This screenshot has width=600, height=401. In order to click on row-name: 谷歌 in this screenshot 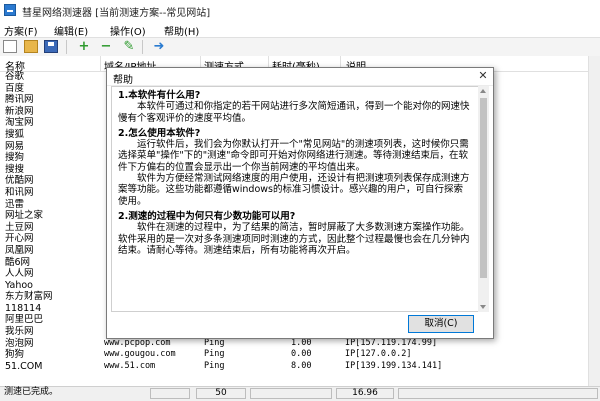, I will do `click(15, 76)`.